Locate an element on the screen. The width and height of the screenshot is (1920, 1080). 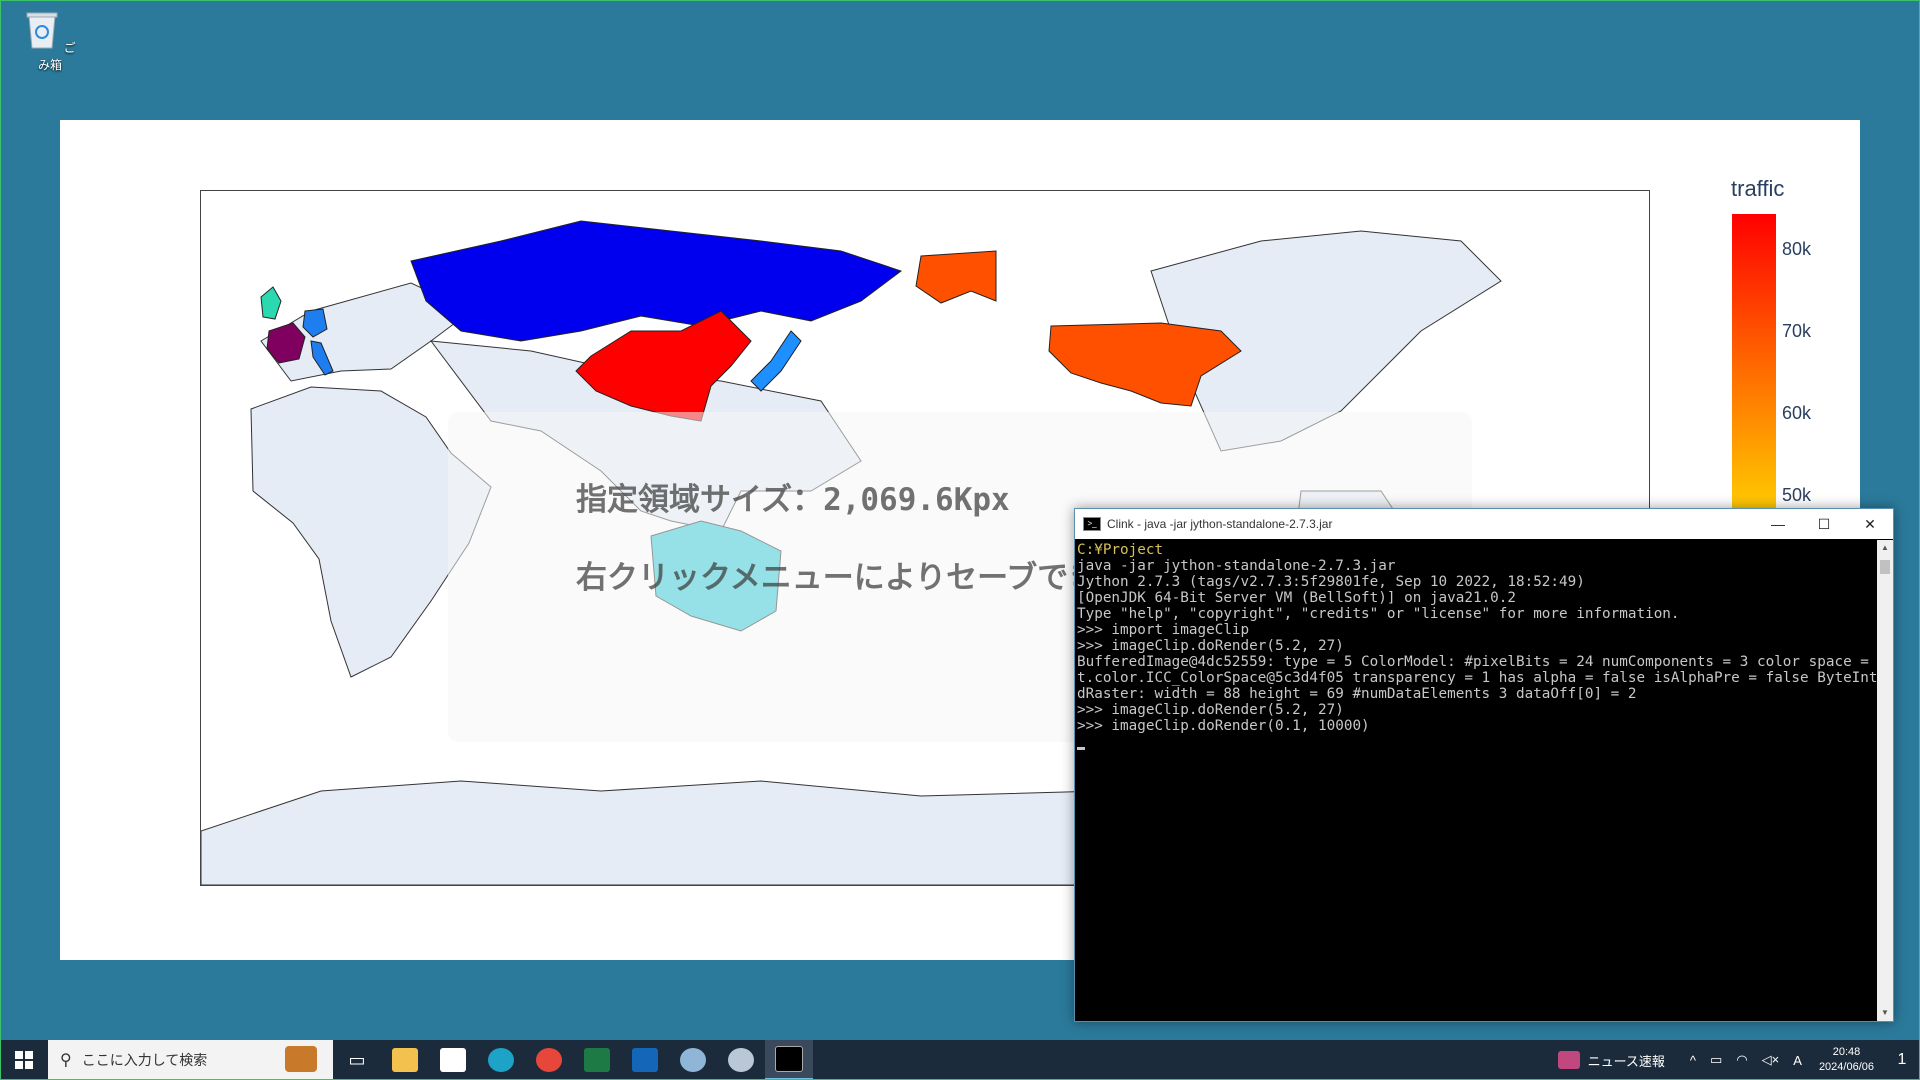
console-scrollbar: ▲ ▼ is located at coordinates (1885, 780).